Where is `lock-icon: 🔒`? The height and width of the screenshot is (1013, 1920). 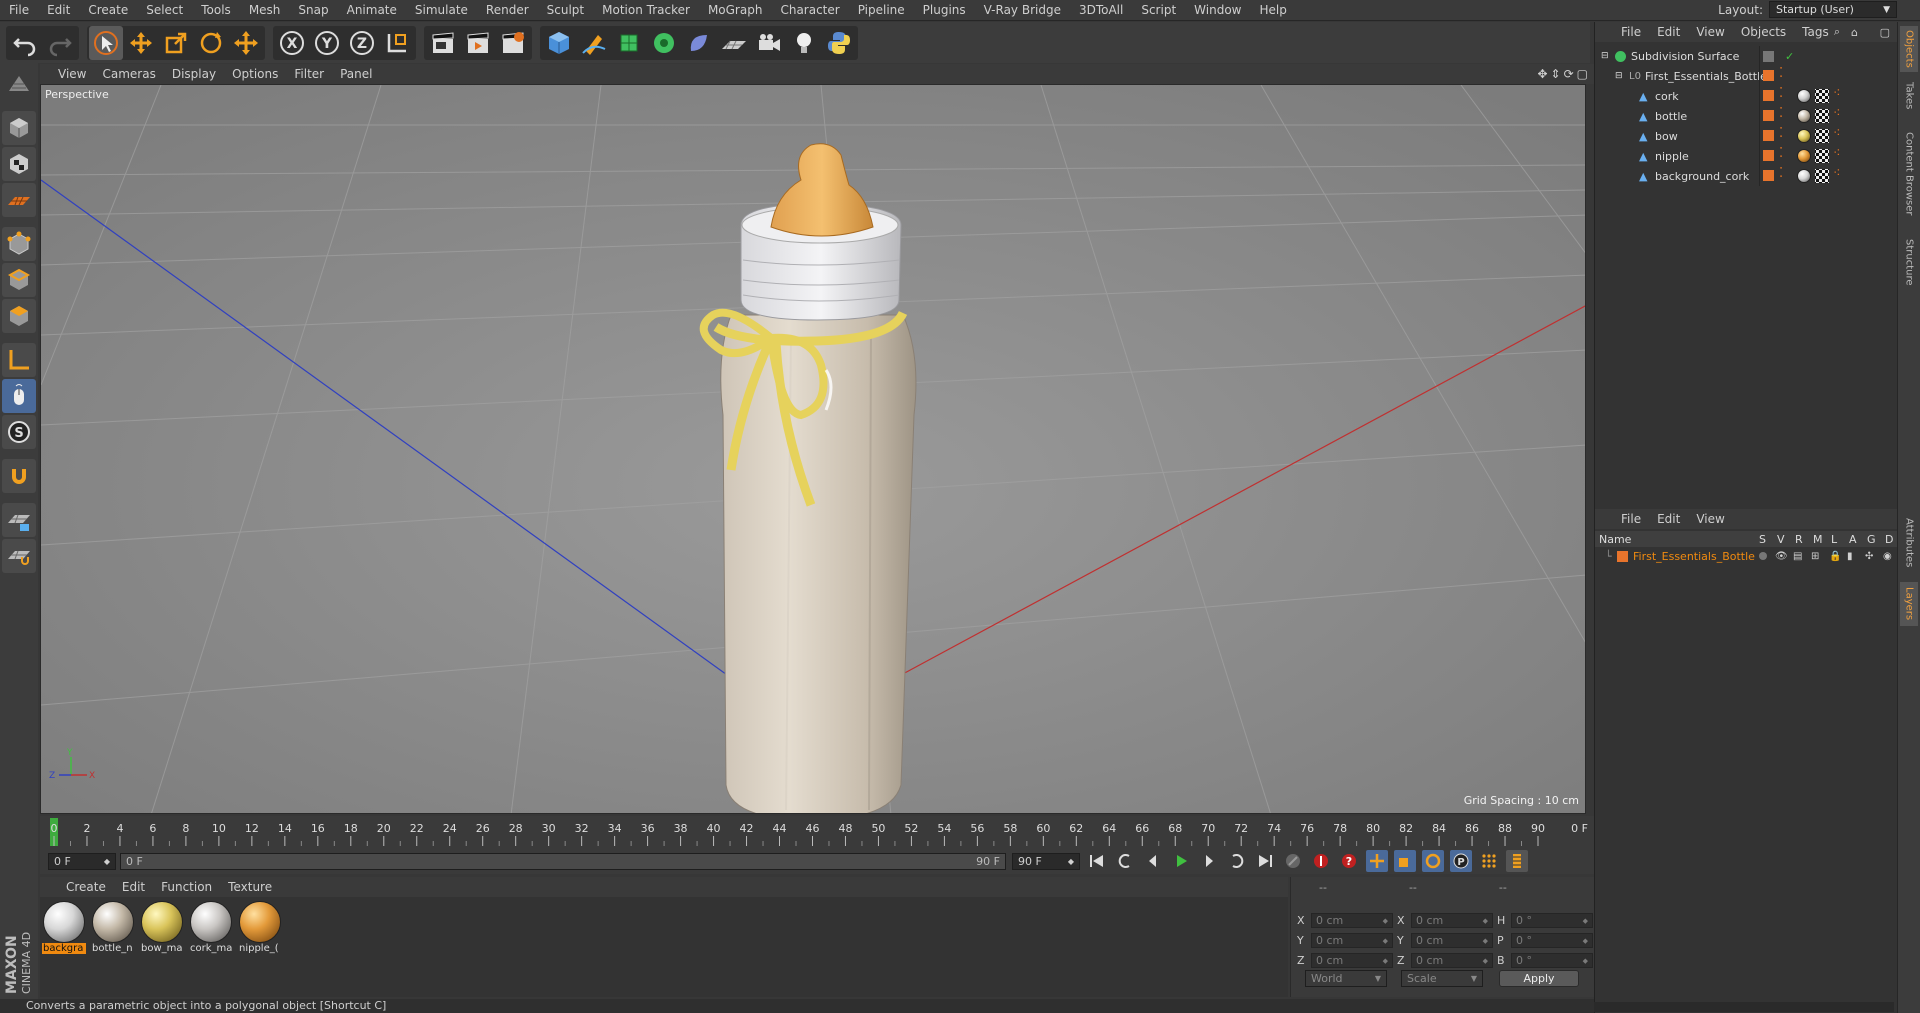 lock-icon: 🔒 is located at coordinates (1835, 556).